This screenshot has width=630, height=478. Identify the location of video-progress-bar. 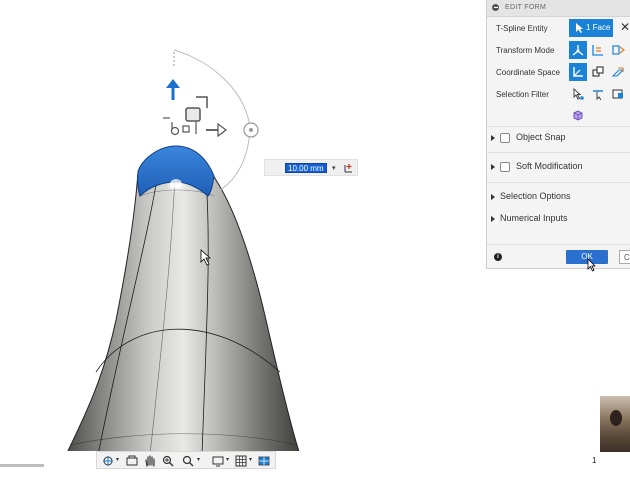
(22, 465).